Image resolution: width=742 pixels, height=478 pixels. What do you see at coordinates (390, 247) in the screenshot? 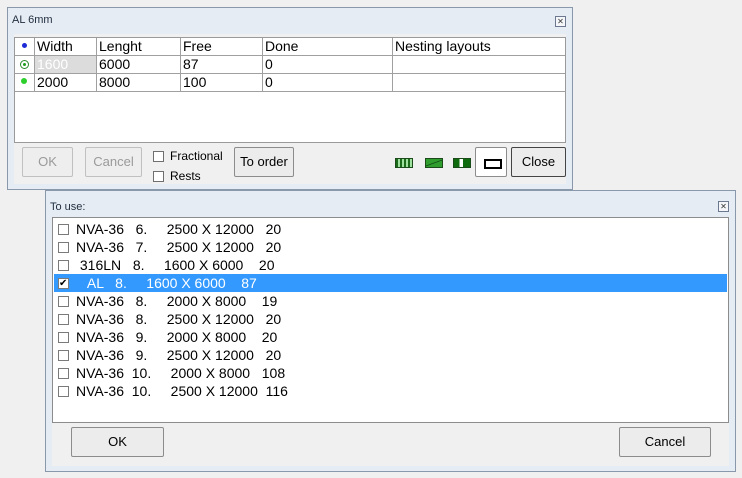
I see `list-item: NVA-36 7. 2500 X 12000 20` at bounding box center [390, 247].